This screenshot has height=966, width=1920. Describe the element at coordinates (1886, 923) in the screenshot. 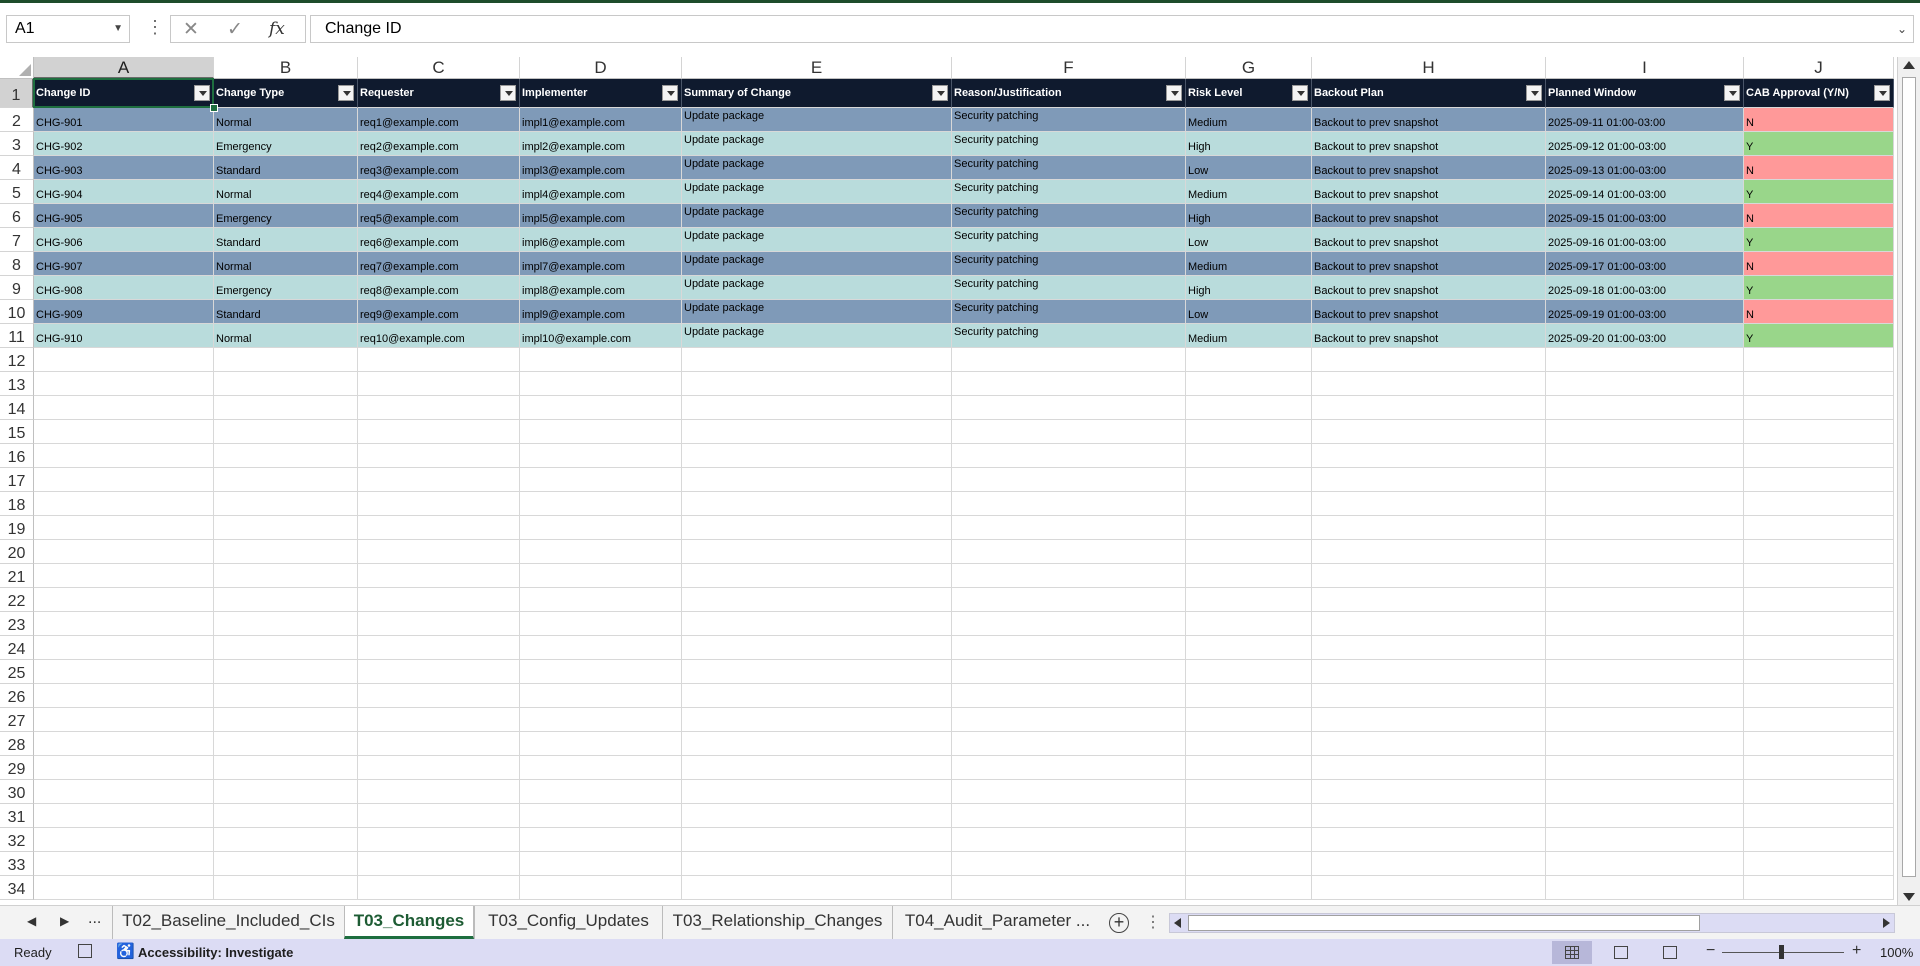

I see `scroll-right-icon` at that location.